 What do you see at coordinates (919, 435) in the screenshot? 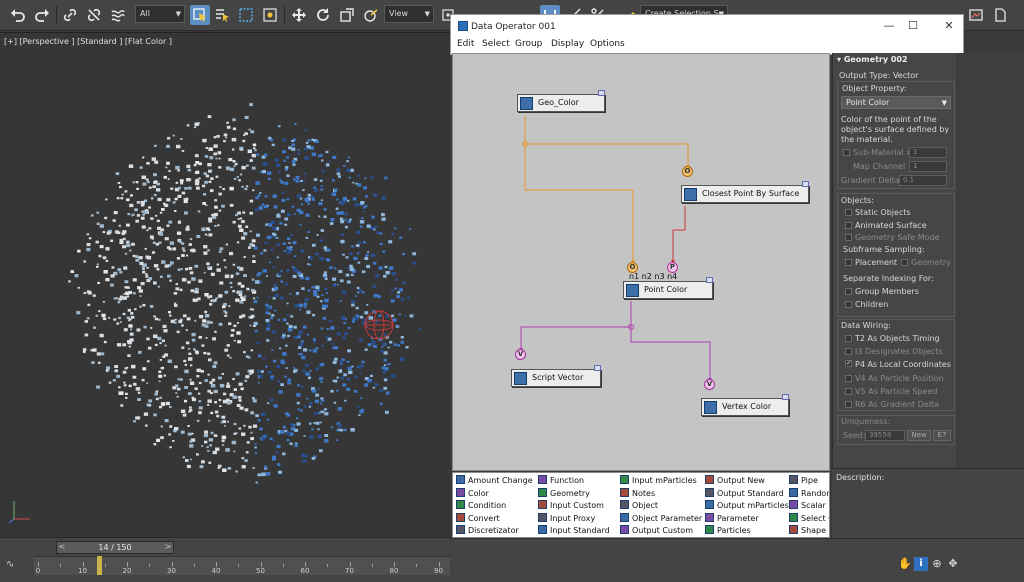
I see `new-seed-button: New` at bounding box center [919, 435].